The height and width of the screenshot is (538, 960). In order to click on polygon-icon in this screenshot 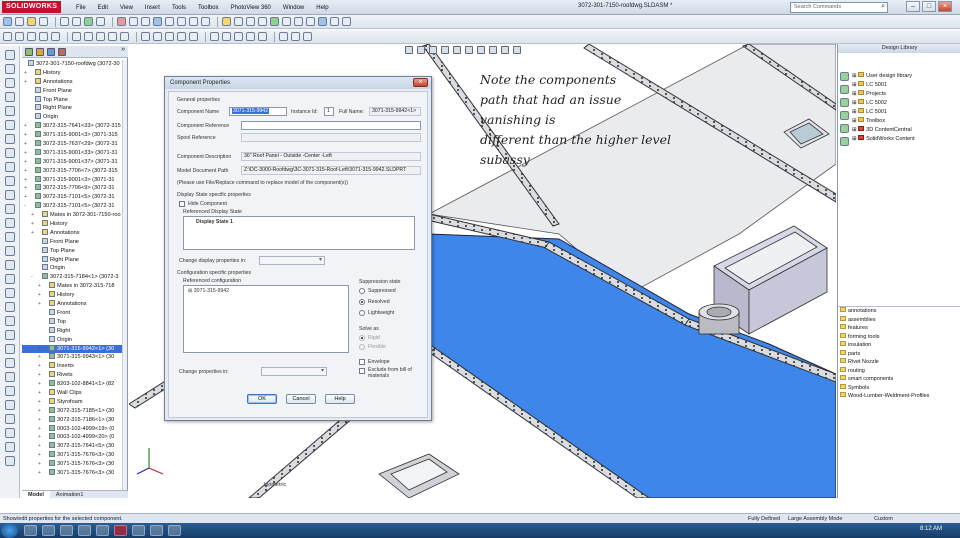, I will do `click(43, 36)`.